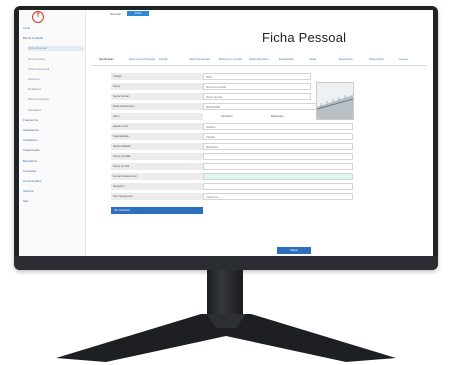 The width and height of the screenshot is (452, 365). Describe the element at coordinates (304, 37) in the screenshot. I see `page-title: Ficha Pessoal` at that location.